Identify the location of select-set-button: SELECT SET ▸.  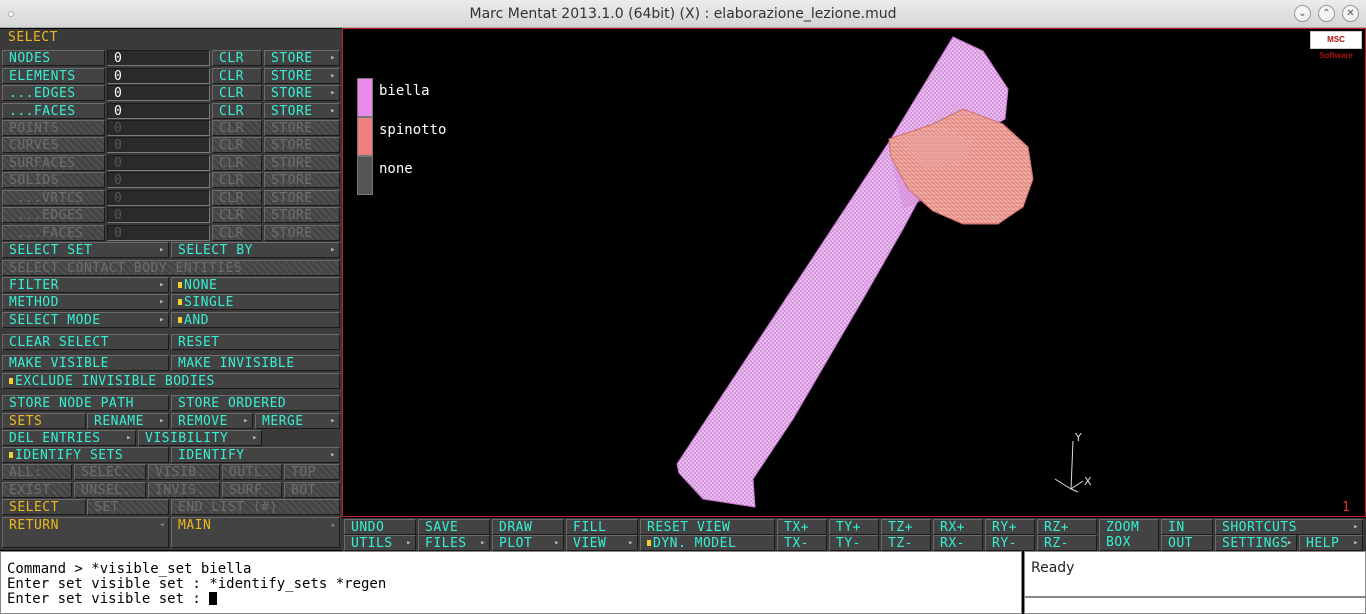
(85, 250).